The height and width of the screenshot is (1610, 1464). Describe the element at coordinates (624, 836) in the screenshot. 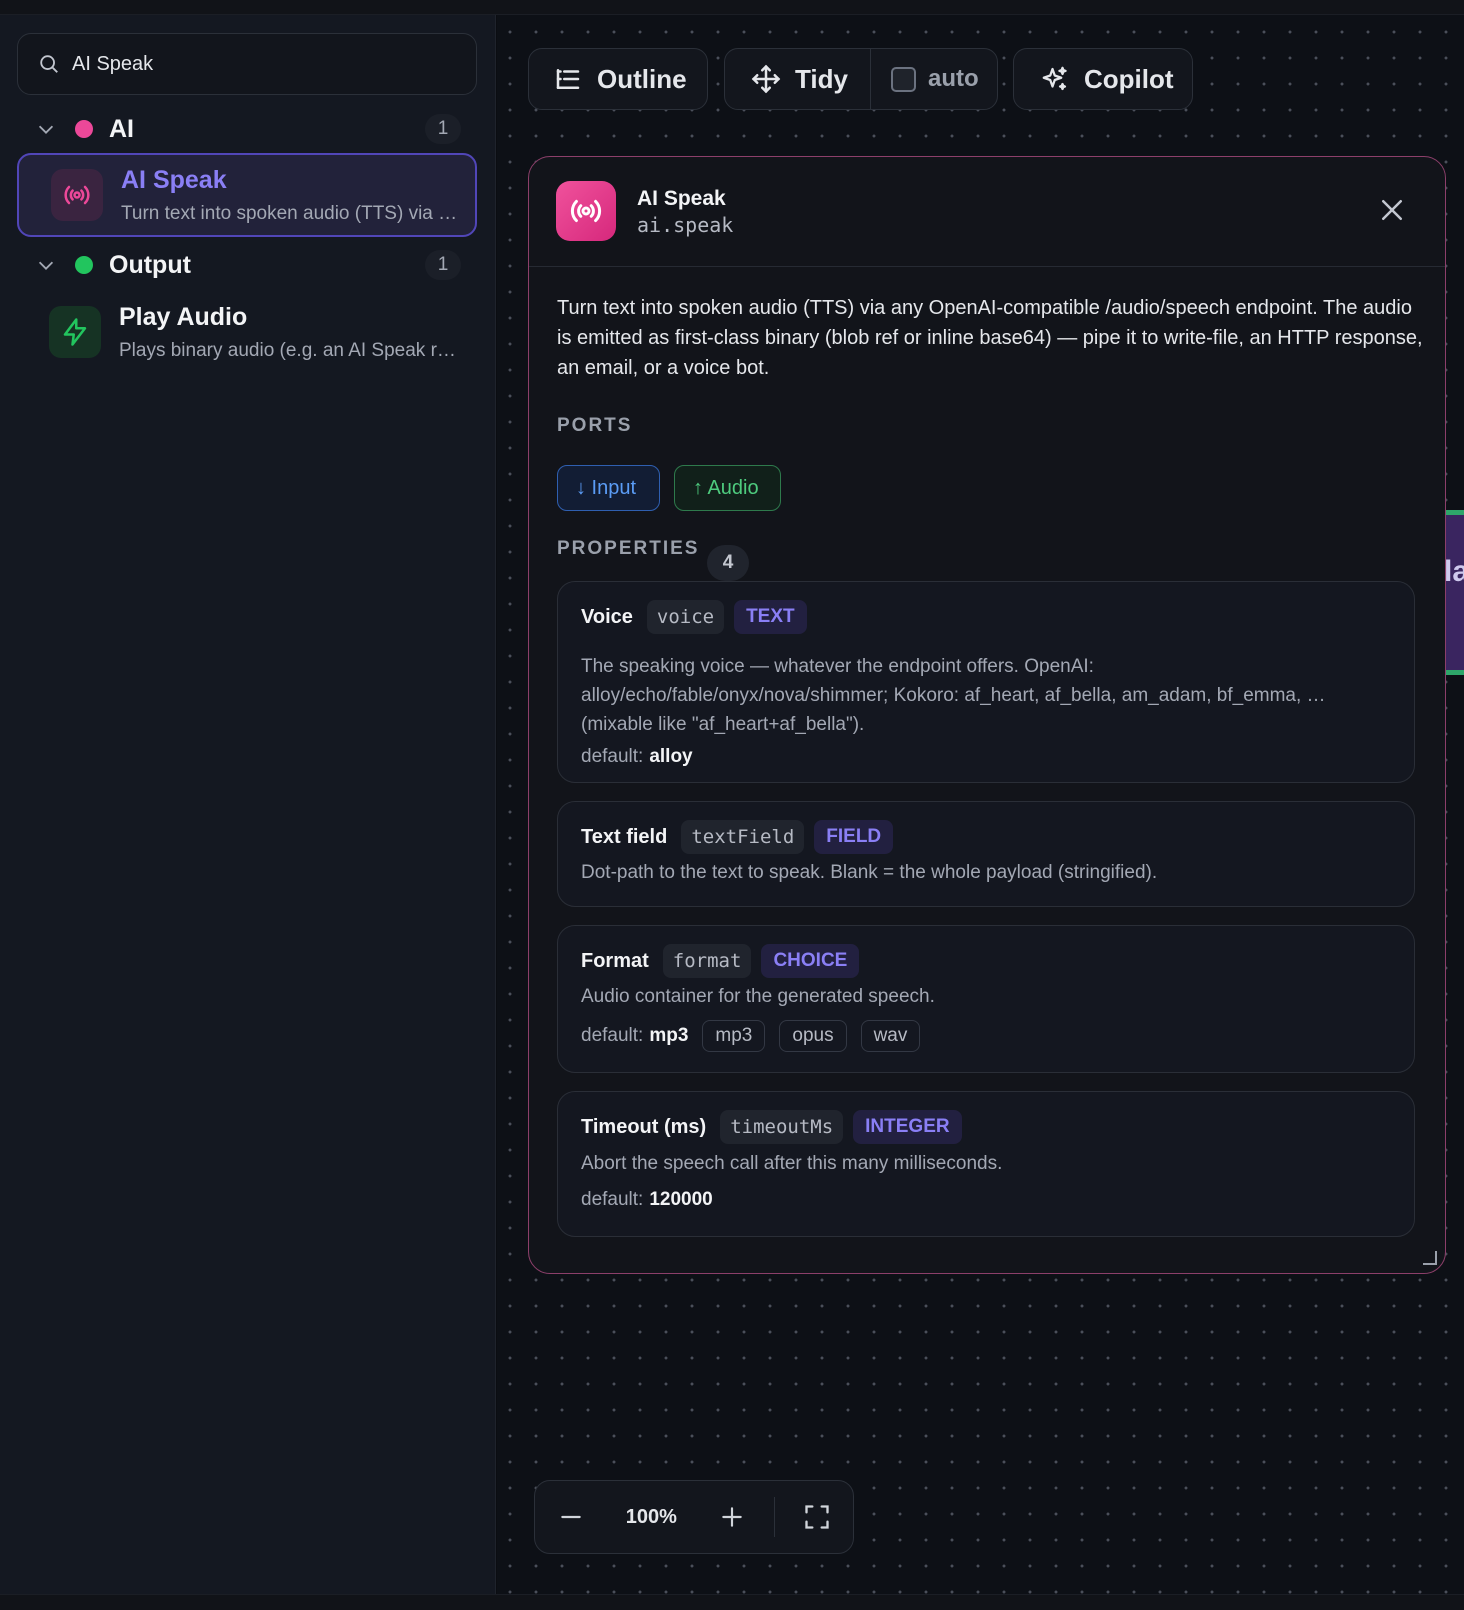

I see `property-name: Text field` at that location.